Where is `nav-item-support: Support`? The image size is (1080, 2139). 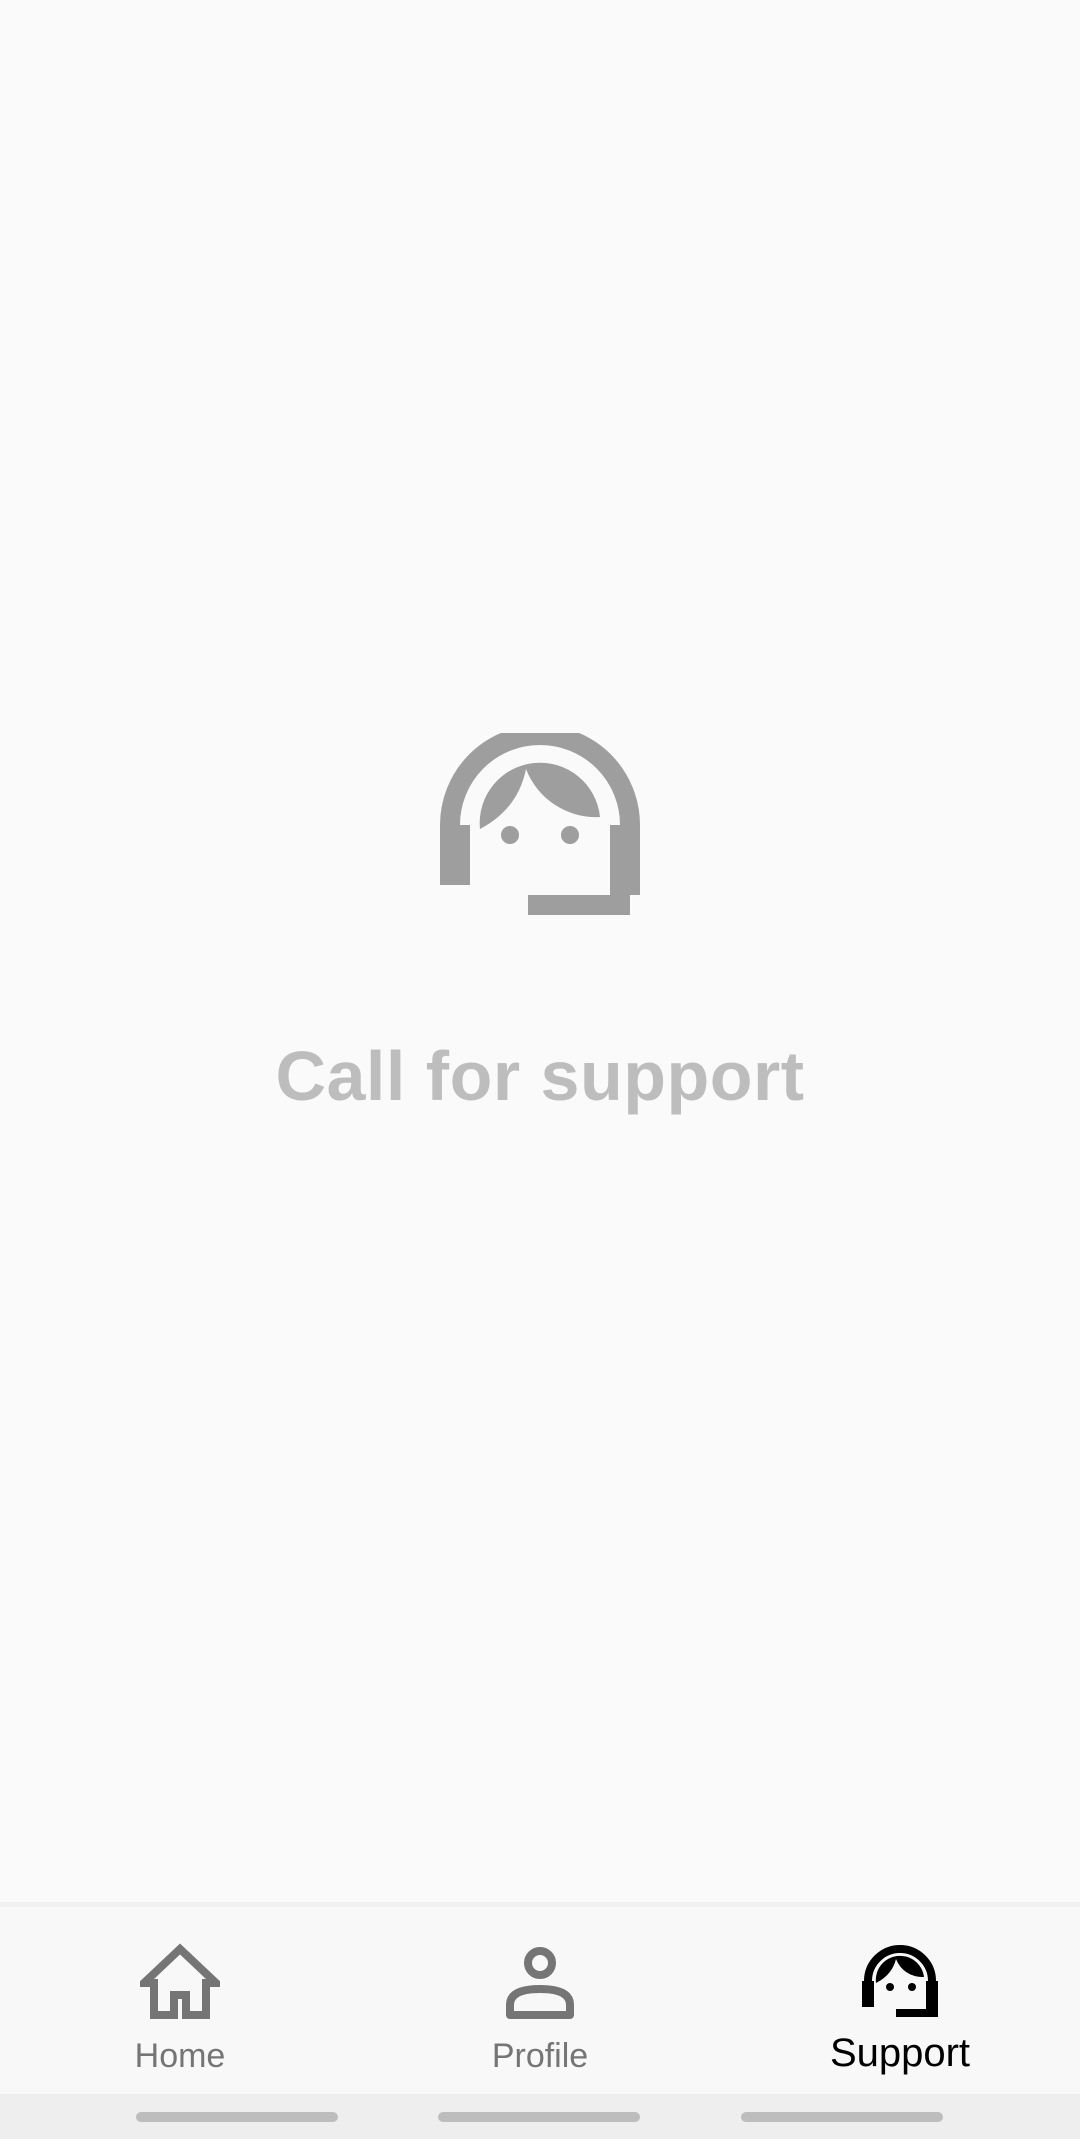
nav-item-support: Support is located at coordinates (900, 2003).